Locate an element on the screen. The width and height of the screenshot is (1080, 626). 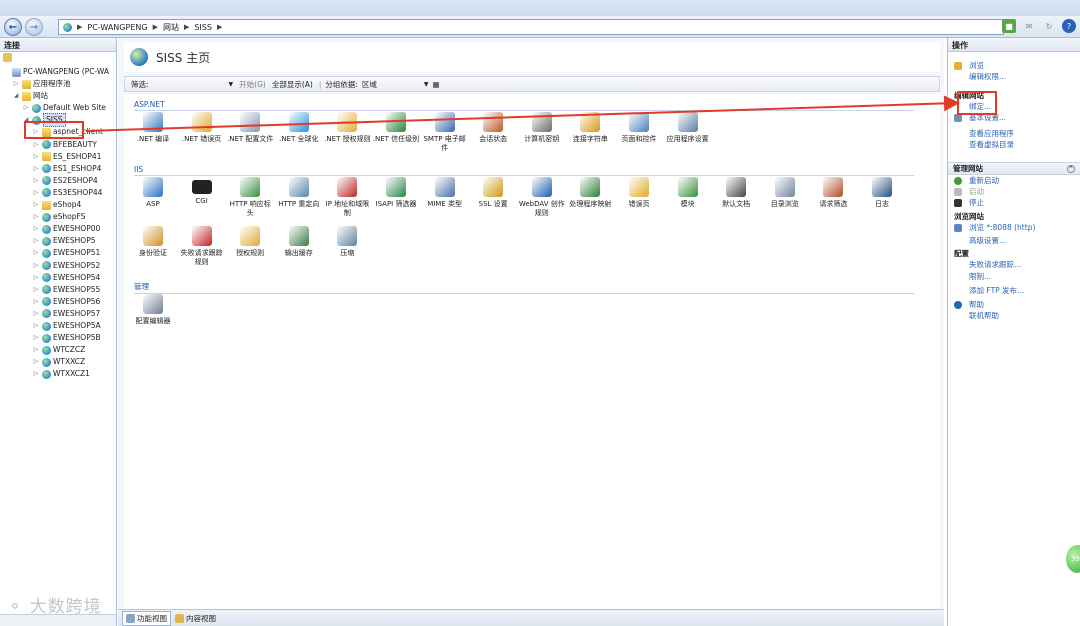
feature-item: .NET 授权规则 is located at coordinates (347, 128).